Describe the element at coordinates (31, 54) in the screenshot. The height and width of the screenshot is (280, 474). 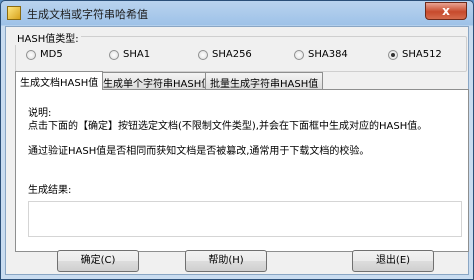
I see `radio-md5-circle` at that location.